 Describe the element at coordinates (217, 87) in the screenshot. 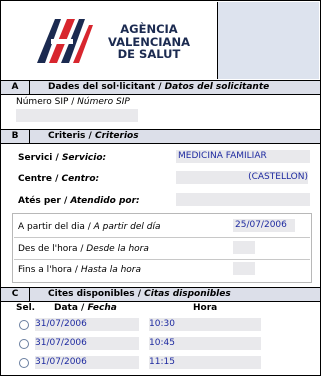

I see `section-a-title-es: Datos del solicitante` at that location.